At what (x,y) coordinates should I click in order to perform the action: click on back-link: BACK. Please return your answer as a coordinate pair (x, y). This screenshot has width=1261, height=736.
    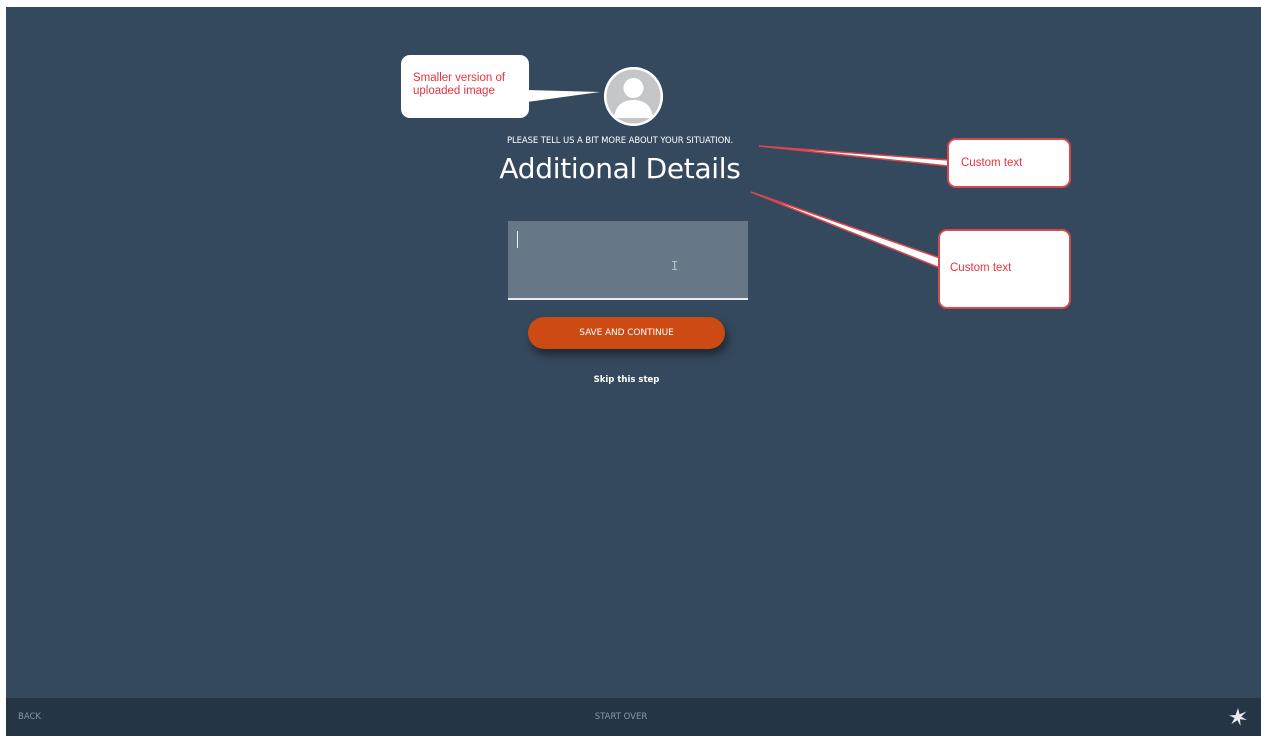
    Looking at the image, I should click on (29, 717).